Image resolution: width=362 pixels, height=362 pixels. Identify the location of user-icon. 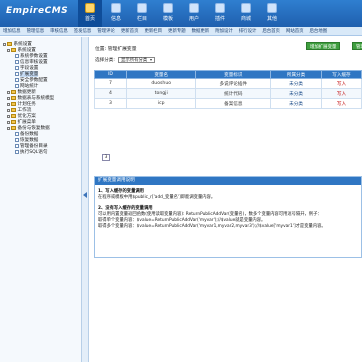
(194, 8).